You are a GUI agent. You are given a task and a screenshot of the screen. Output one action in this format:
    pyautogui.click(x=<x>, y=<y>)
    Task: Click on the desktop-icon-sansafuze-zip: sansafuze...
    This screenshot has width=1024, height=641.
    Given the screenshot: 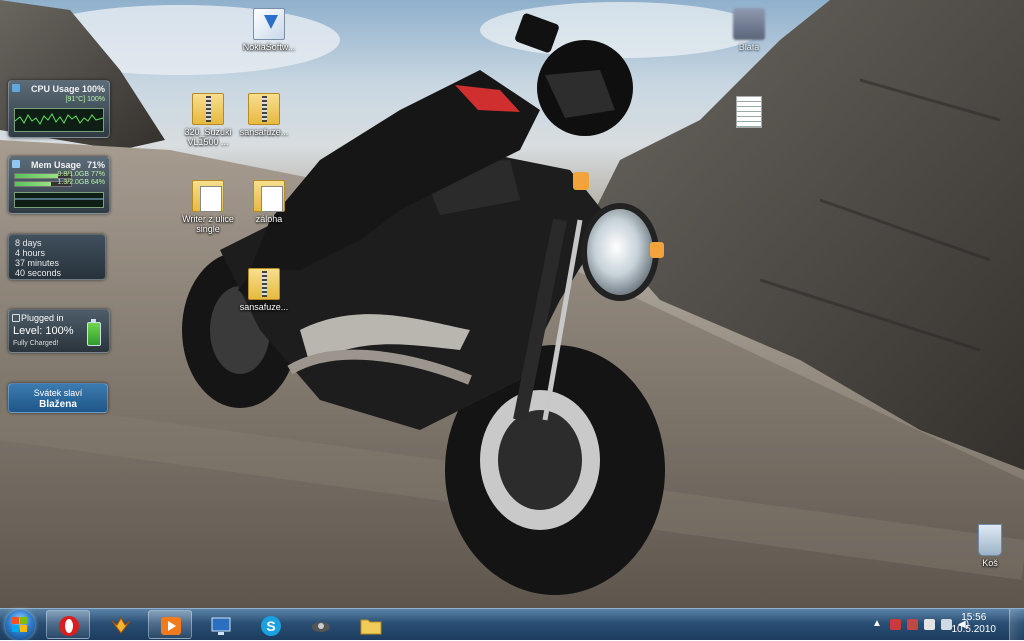 What is the action you would take?
    pyautogui.click(x=264, y=115)
    